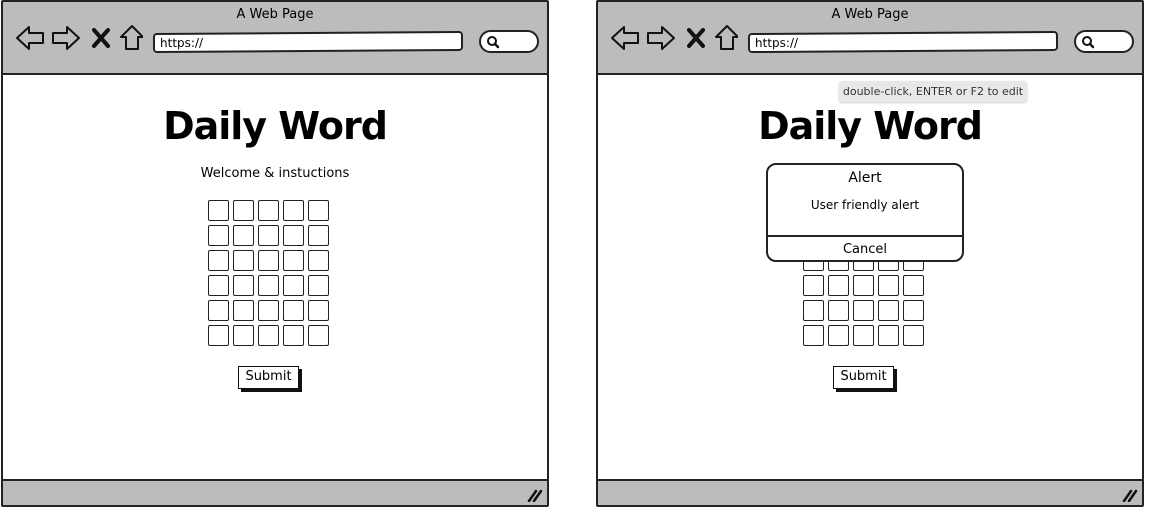 The width and height of the screenshot is (1150, 513). Describe the element at coordinates (865, 205) in the screenshot. I see `alert-message: User friendly alert` at that location.